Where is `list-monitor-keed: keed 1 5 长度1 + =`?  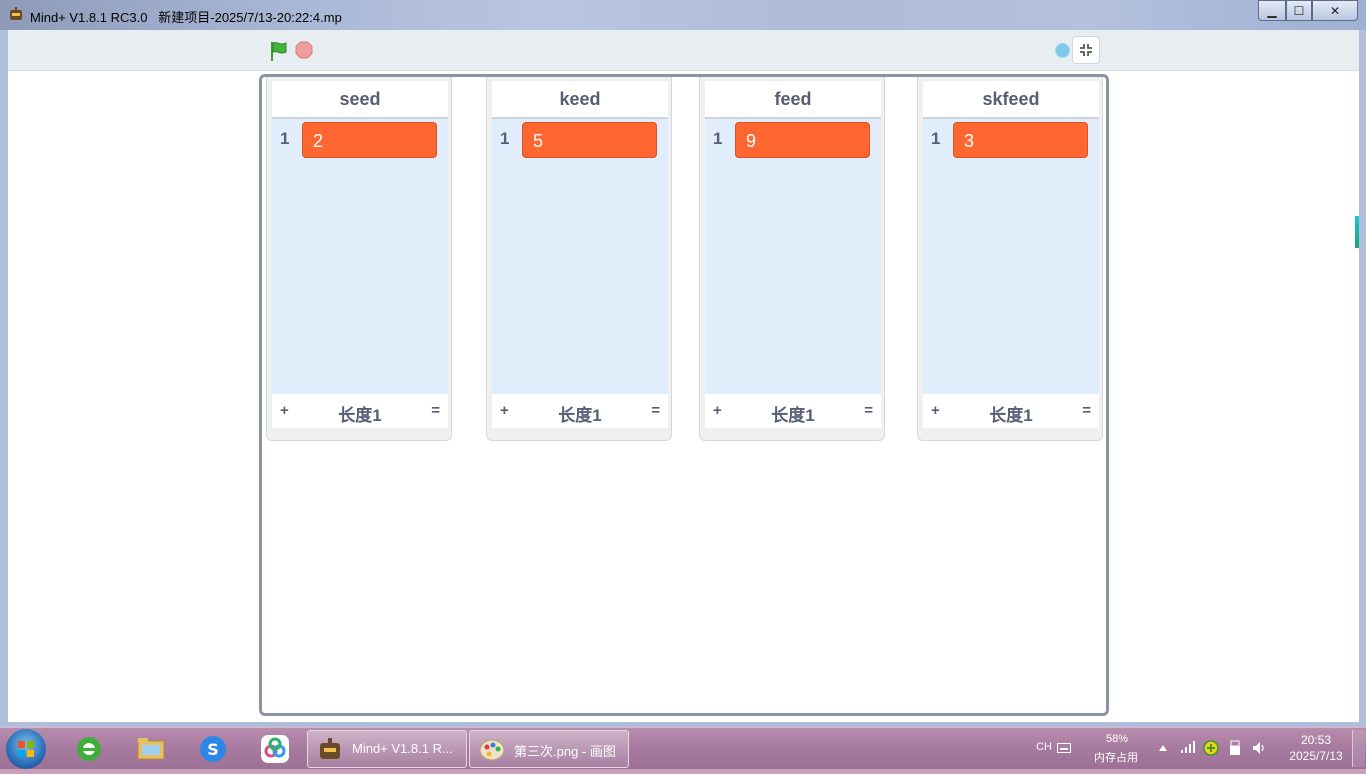 list-monitor-keed: keed 1 5 长度1 + = is located at coordinates (579, 259).